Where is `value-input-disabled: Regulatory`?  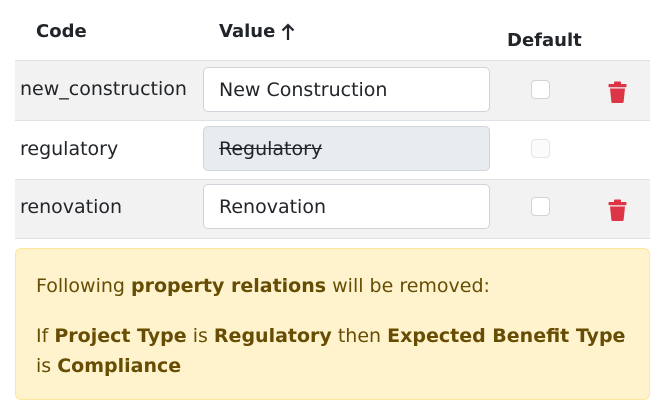
value-input-disabled: Regulatory is located at coordinates (346, 148).